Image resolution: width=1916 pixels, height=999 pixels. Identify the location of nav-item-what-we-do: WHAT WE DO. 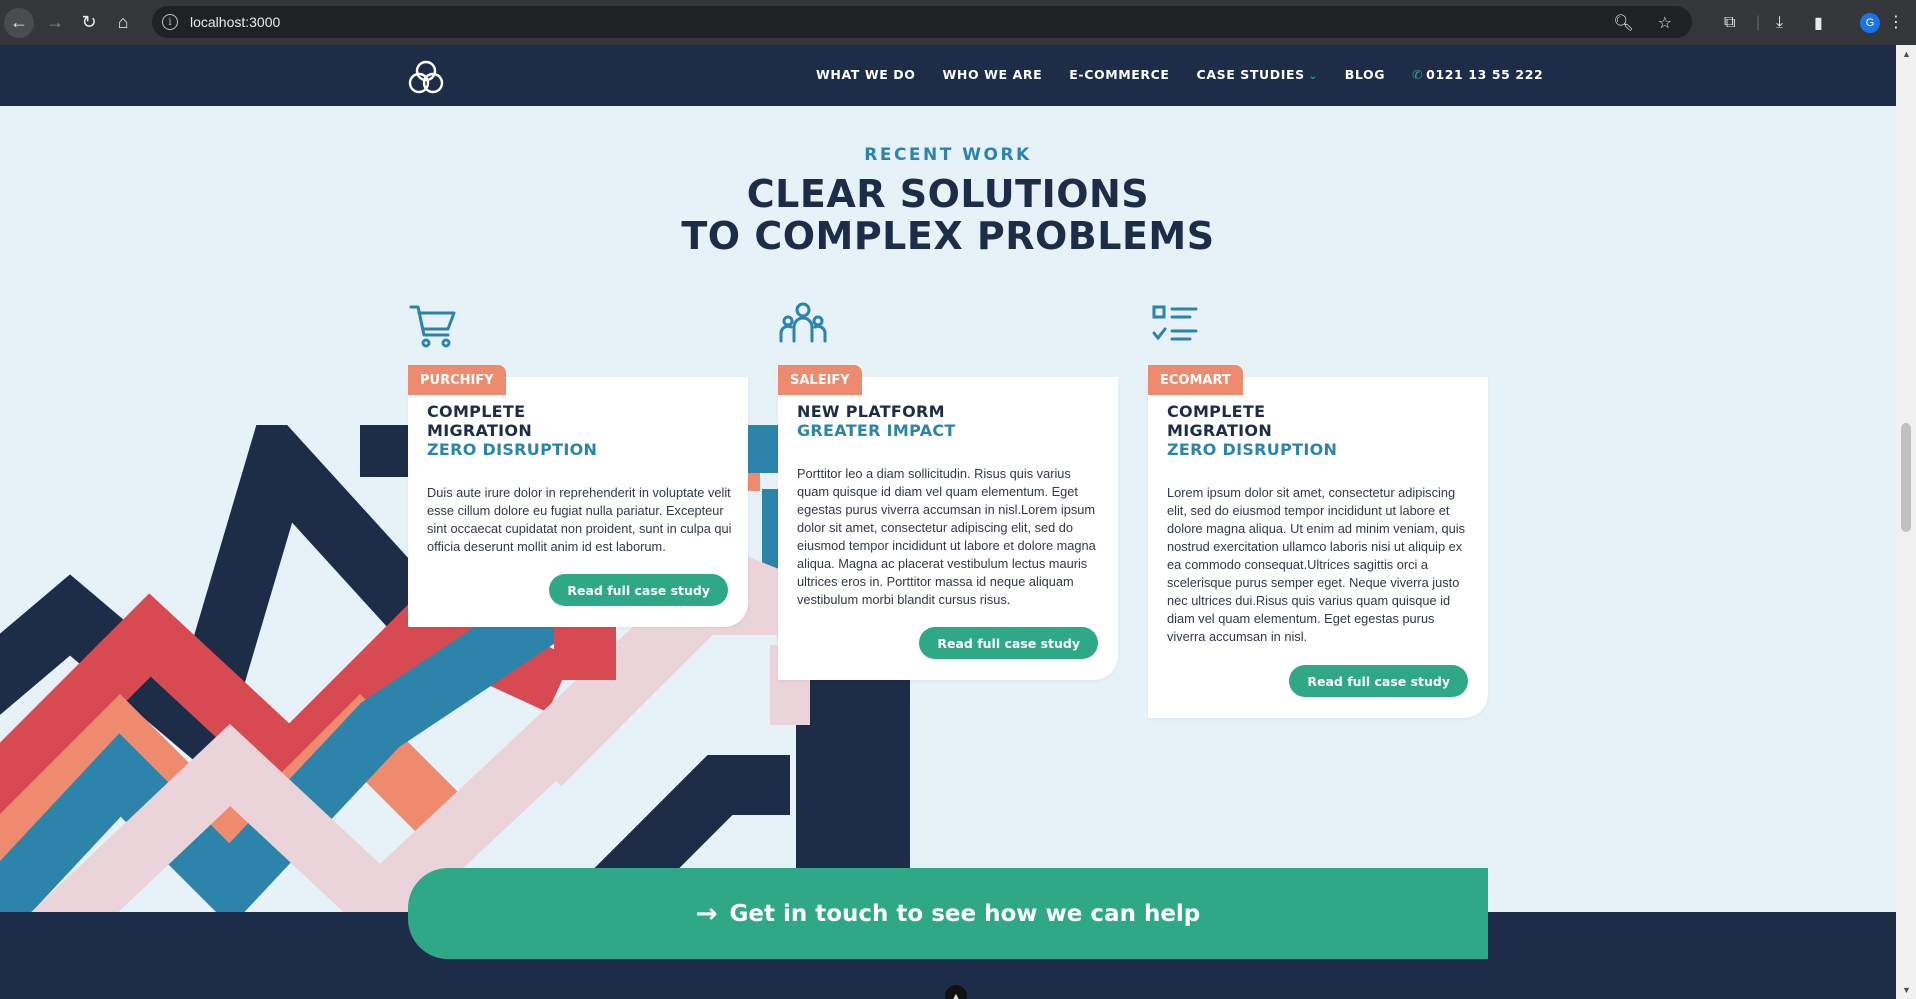
(866, 74).